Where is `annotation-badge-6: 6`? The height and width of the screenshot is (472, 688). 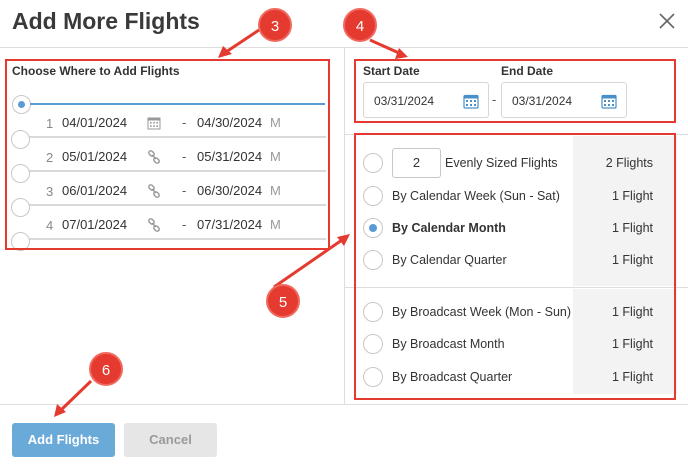 annotation-badge-6: 6 is located at coordinates (106, 369).